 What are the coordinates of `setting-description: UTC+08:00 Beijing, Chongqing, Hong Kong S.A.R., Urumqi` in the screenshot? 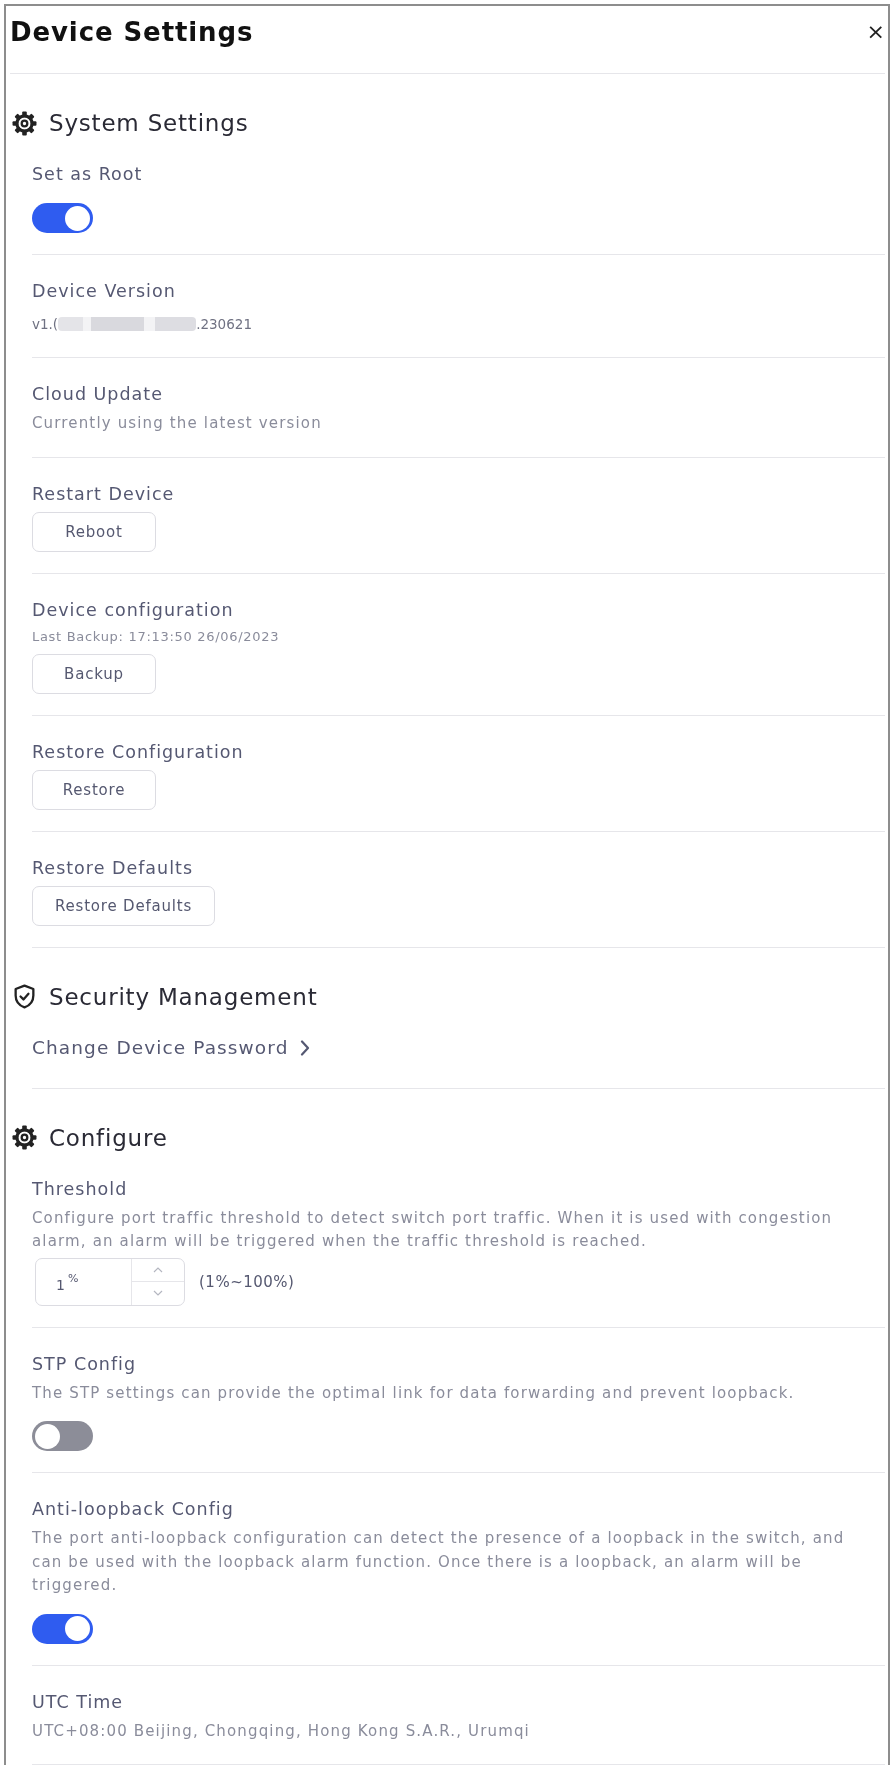 It's located at (281, 1731).